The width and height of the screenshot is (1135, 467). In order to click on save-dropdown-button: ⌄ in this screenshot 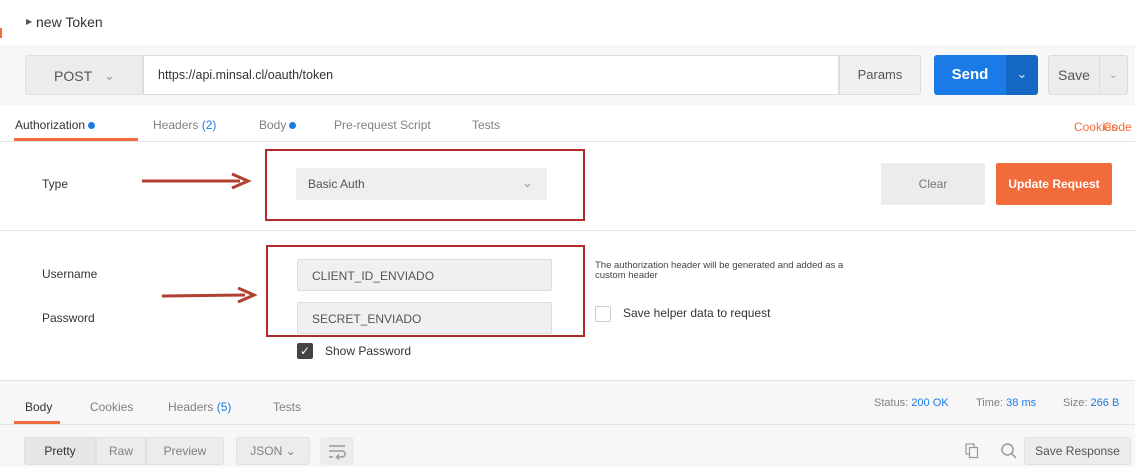, I will do `click(1114, 75)`.